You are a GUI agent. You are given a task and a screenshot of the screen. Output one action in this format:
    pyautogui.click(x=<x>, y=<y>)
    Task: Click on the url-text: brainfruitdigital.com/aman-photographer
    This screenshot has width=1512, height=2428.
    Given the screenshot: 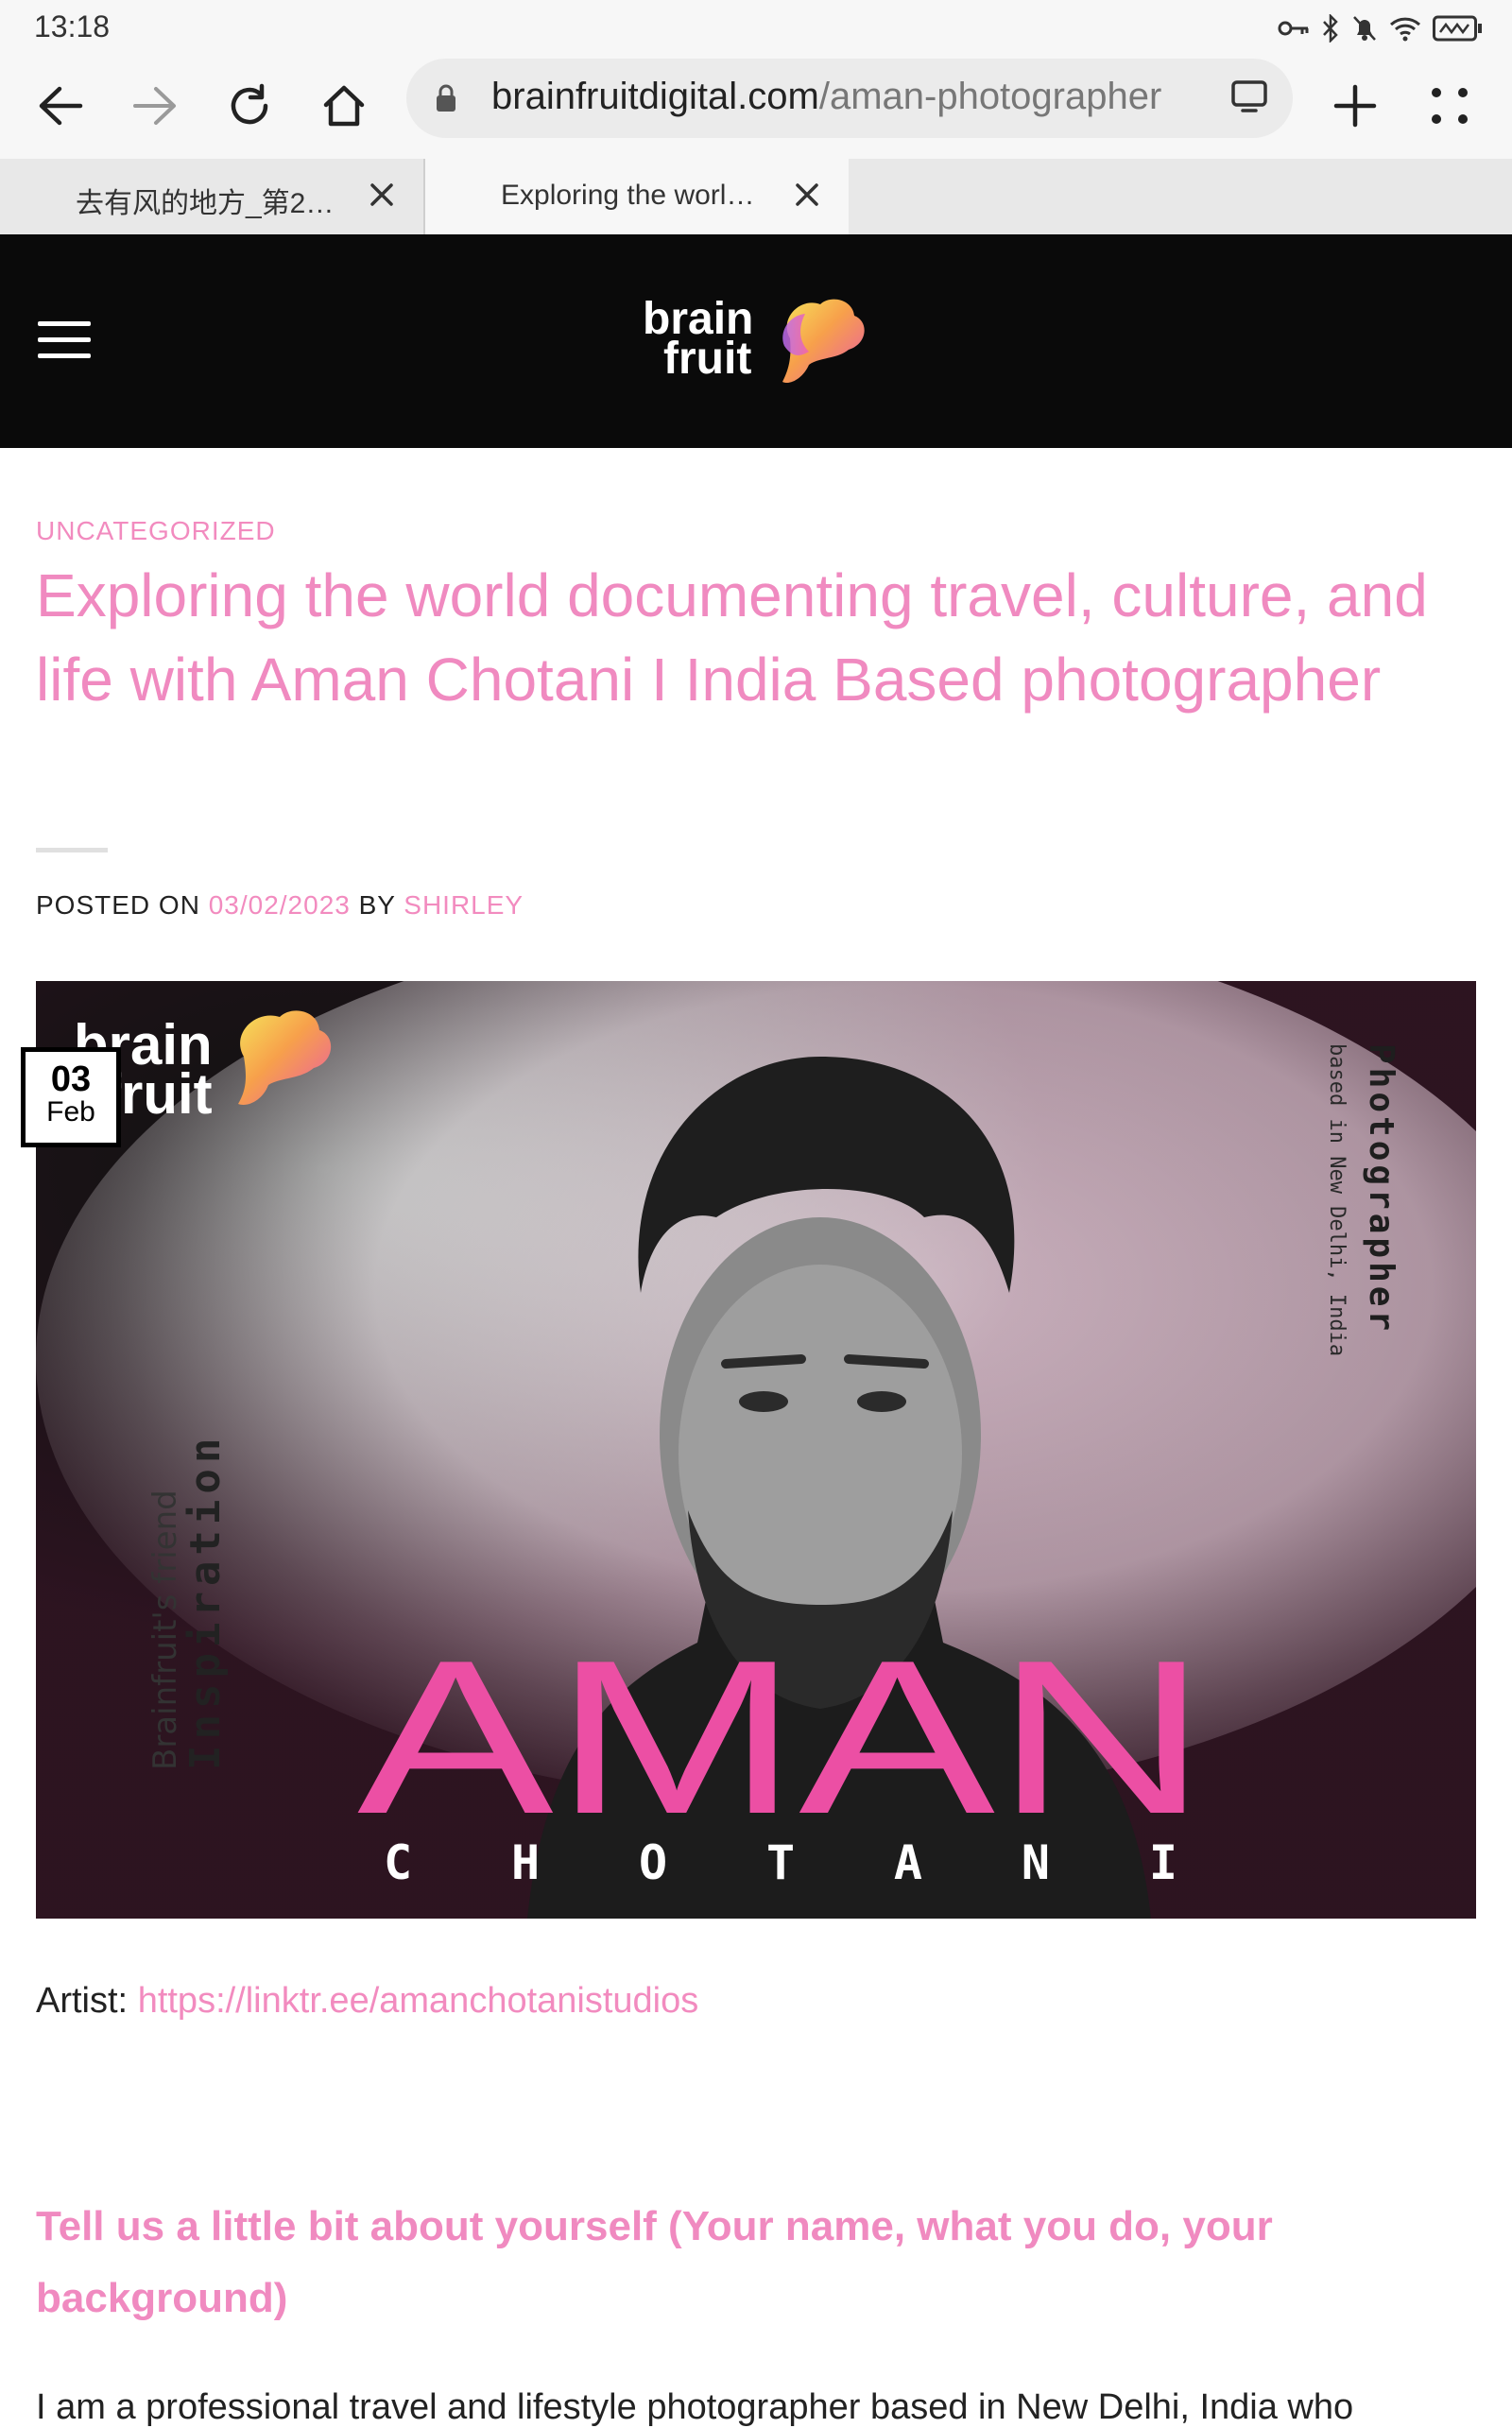 What is the action you would take?
    pyautogui.click(x=859, y=97)
    